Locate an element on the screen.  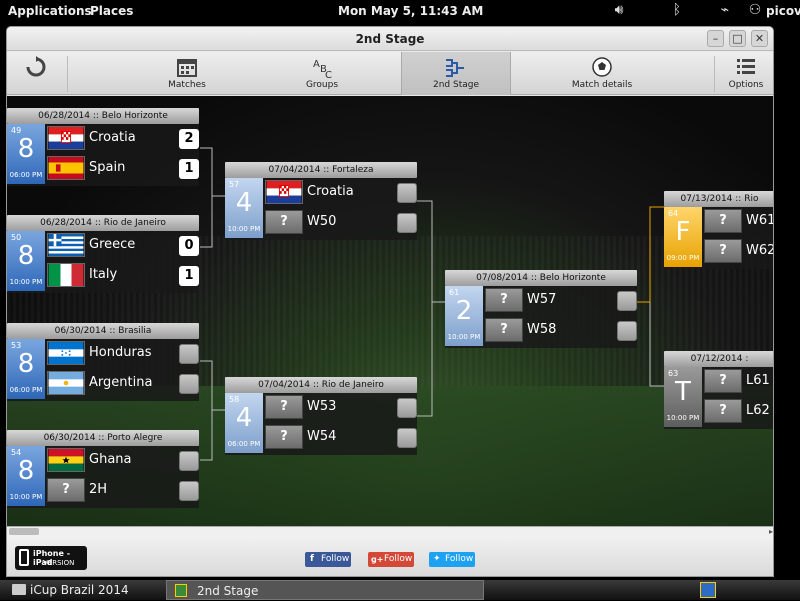
match-body: 63 T 10:00 PM ? L61 ? L62 is located at coordinates (718, 398).